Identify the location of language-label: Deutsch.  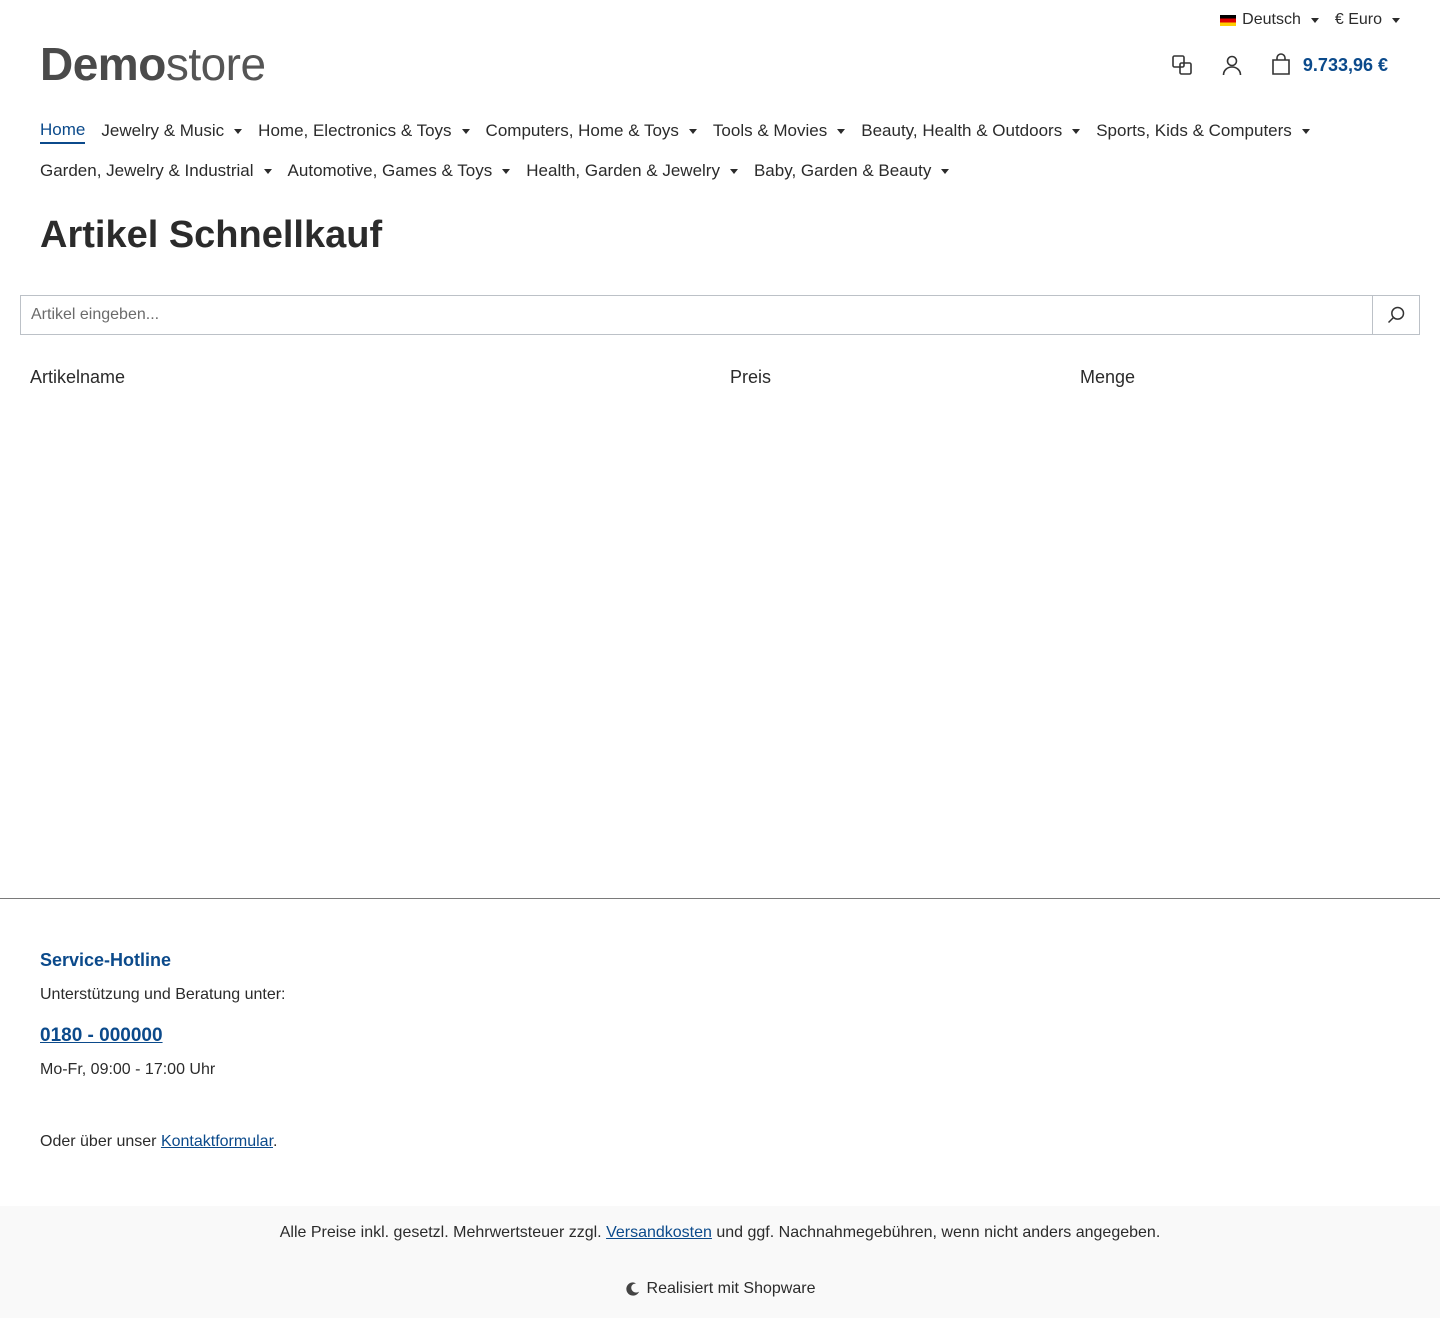
(1271, 19).